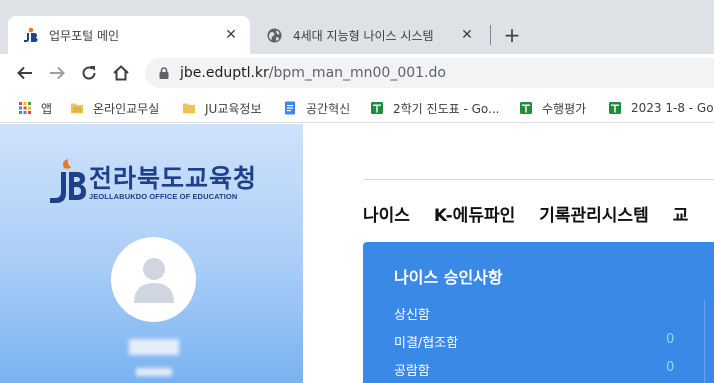 The image size is (714, 383). What do you see at coordinates (164, 73) in the screenshot?
I see `lock-icon` at bounding box center [164, 73].